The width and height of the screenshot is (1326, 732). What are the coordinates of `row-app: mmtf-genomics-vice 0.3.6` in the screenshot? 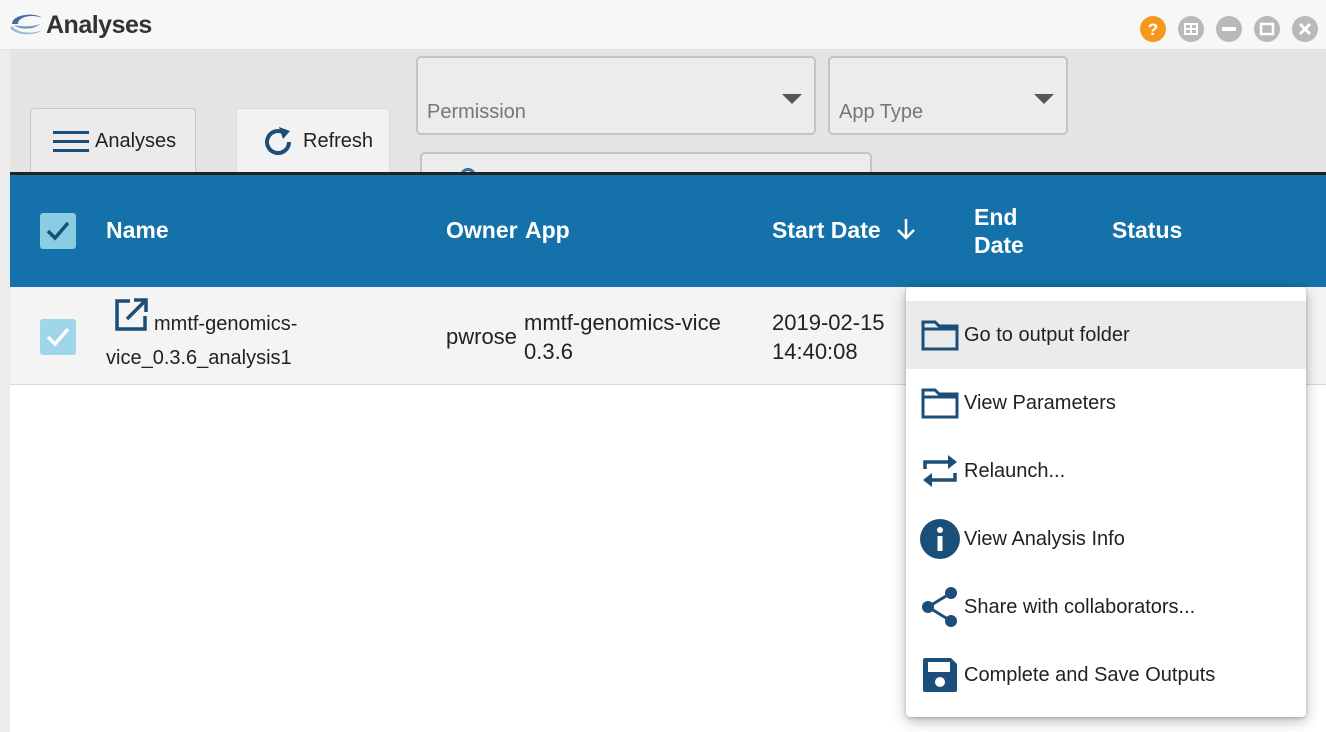 It's located at (622, 337).